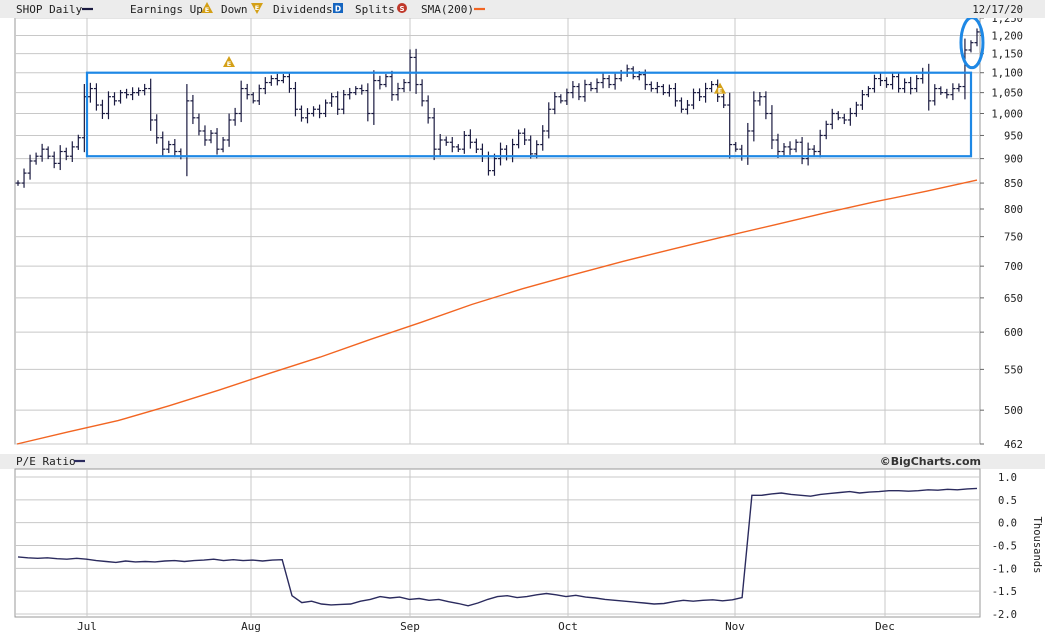 Image resolution: width=1045 pixels, height=635 pixels. Describe the element at coordinates (486, 626) in the screenshot. I see `month-axis: Jul Aug Sep Oct Nov Dec` at that location.